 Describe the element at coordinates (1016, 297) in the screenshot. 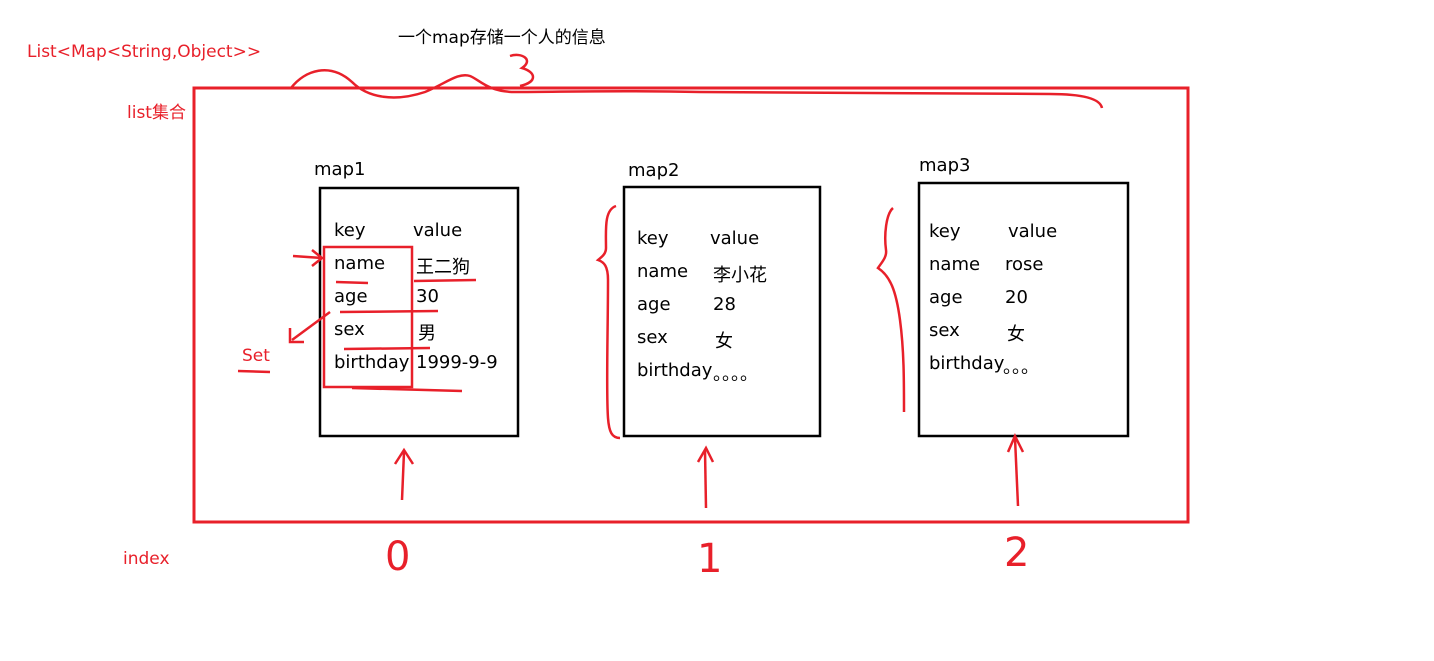

I see `map3-value: 20` at that location.